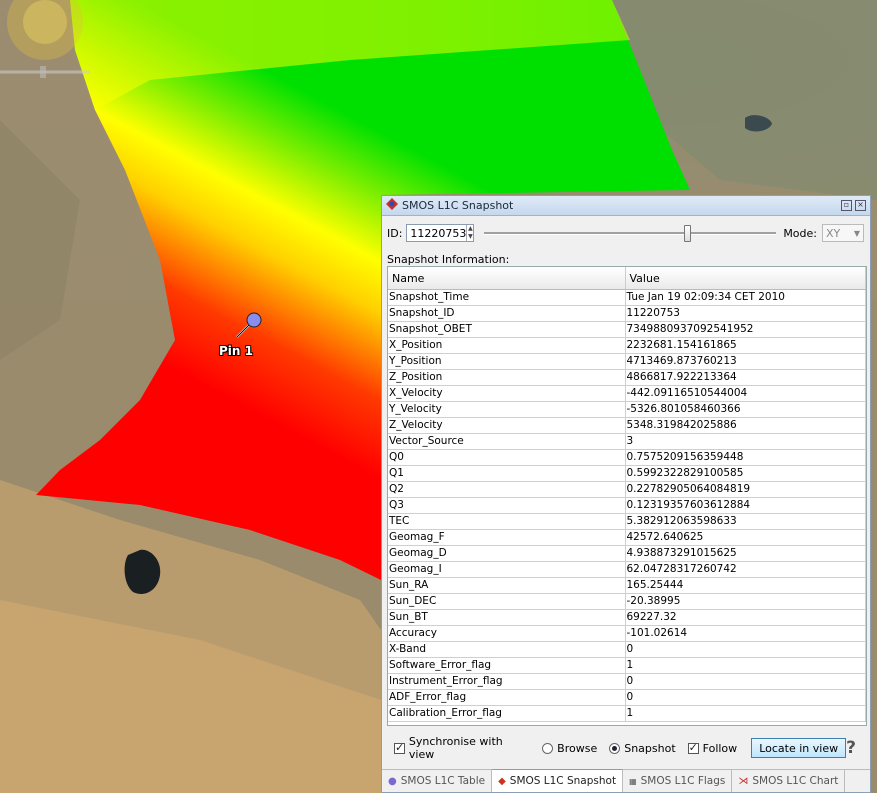 The height and width of the screenshot is (793, 877). I want to click on follow-checkbox, so click(693, 747).